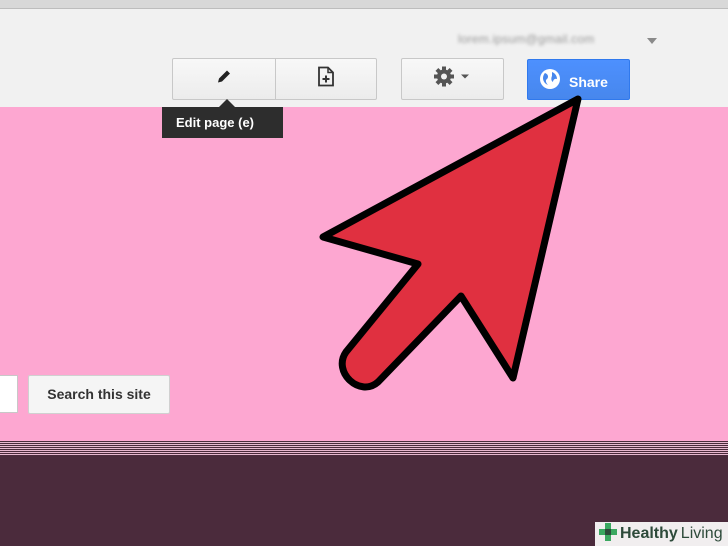 Image resolution: width=728 pixels, height=546 pixels. Describe the element at coordinates (608, 534) in the screenshot. I see `cross-logo-icon` at that location.